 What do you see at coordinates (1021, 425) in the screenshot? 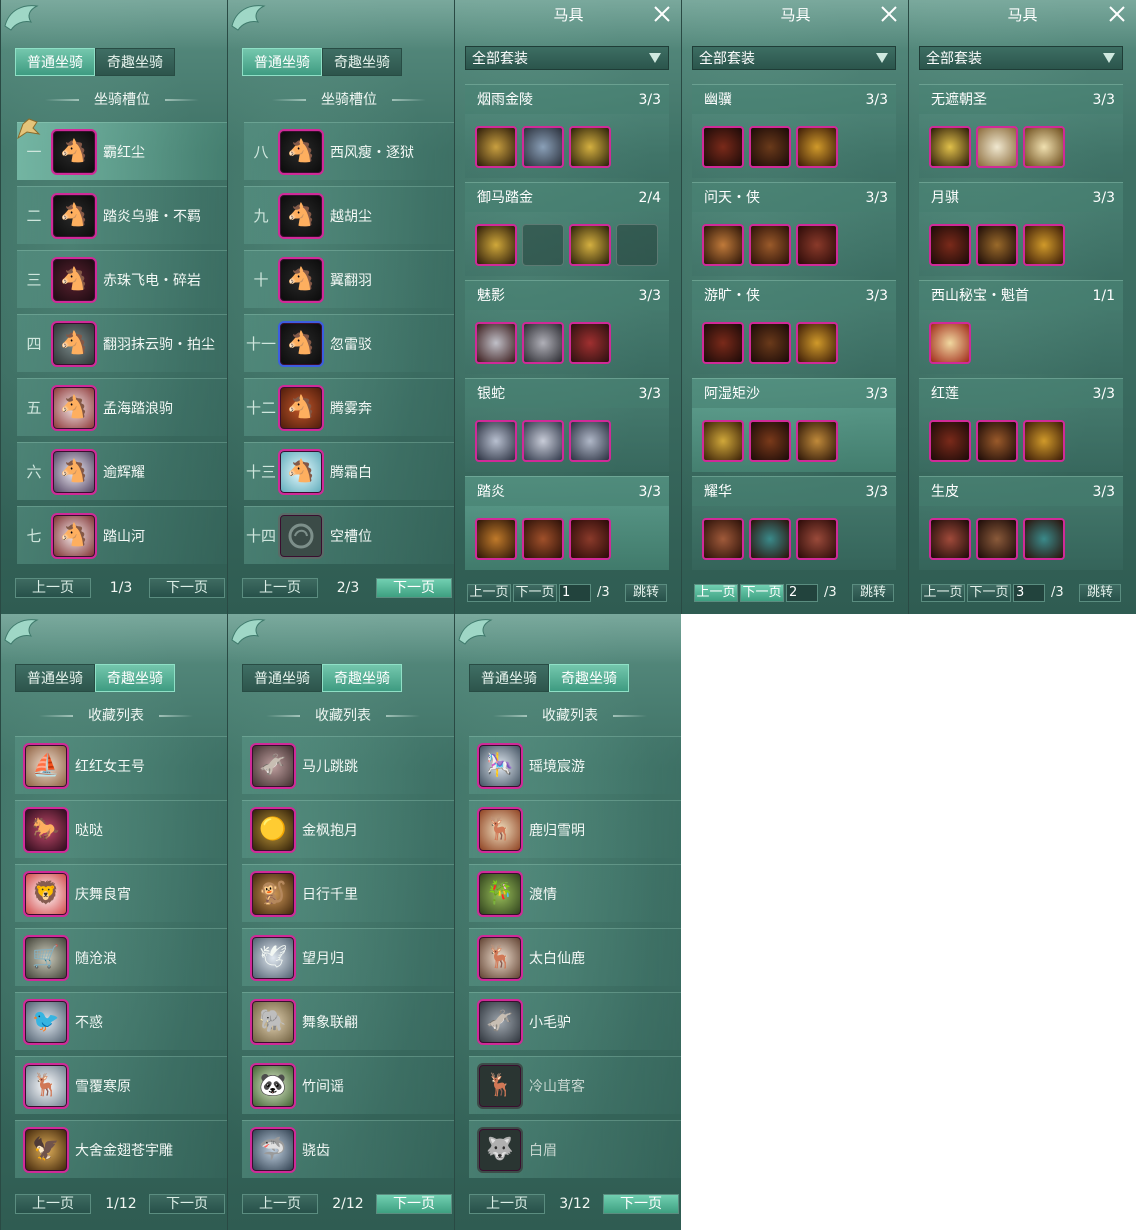
I see `tack-set: 红莲 3/3` at bounding box center [1021, 425].